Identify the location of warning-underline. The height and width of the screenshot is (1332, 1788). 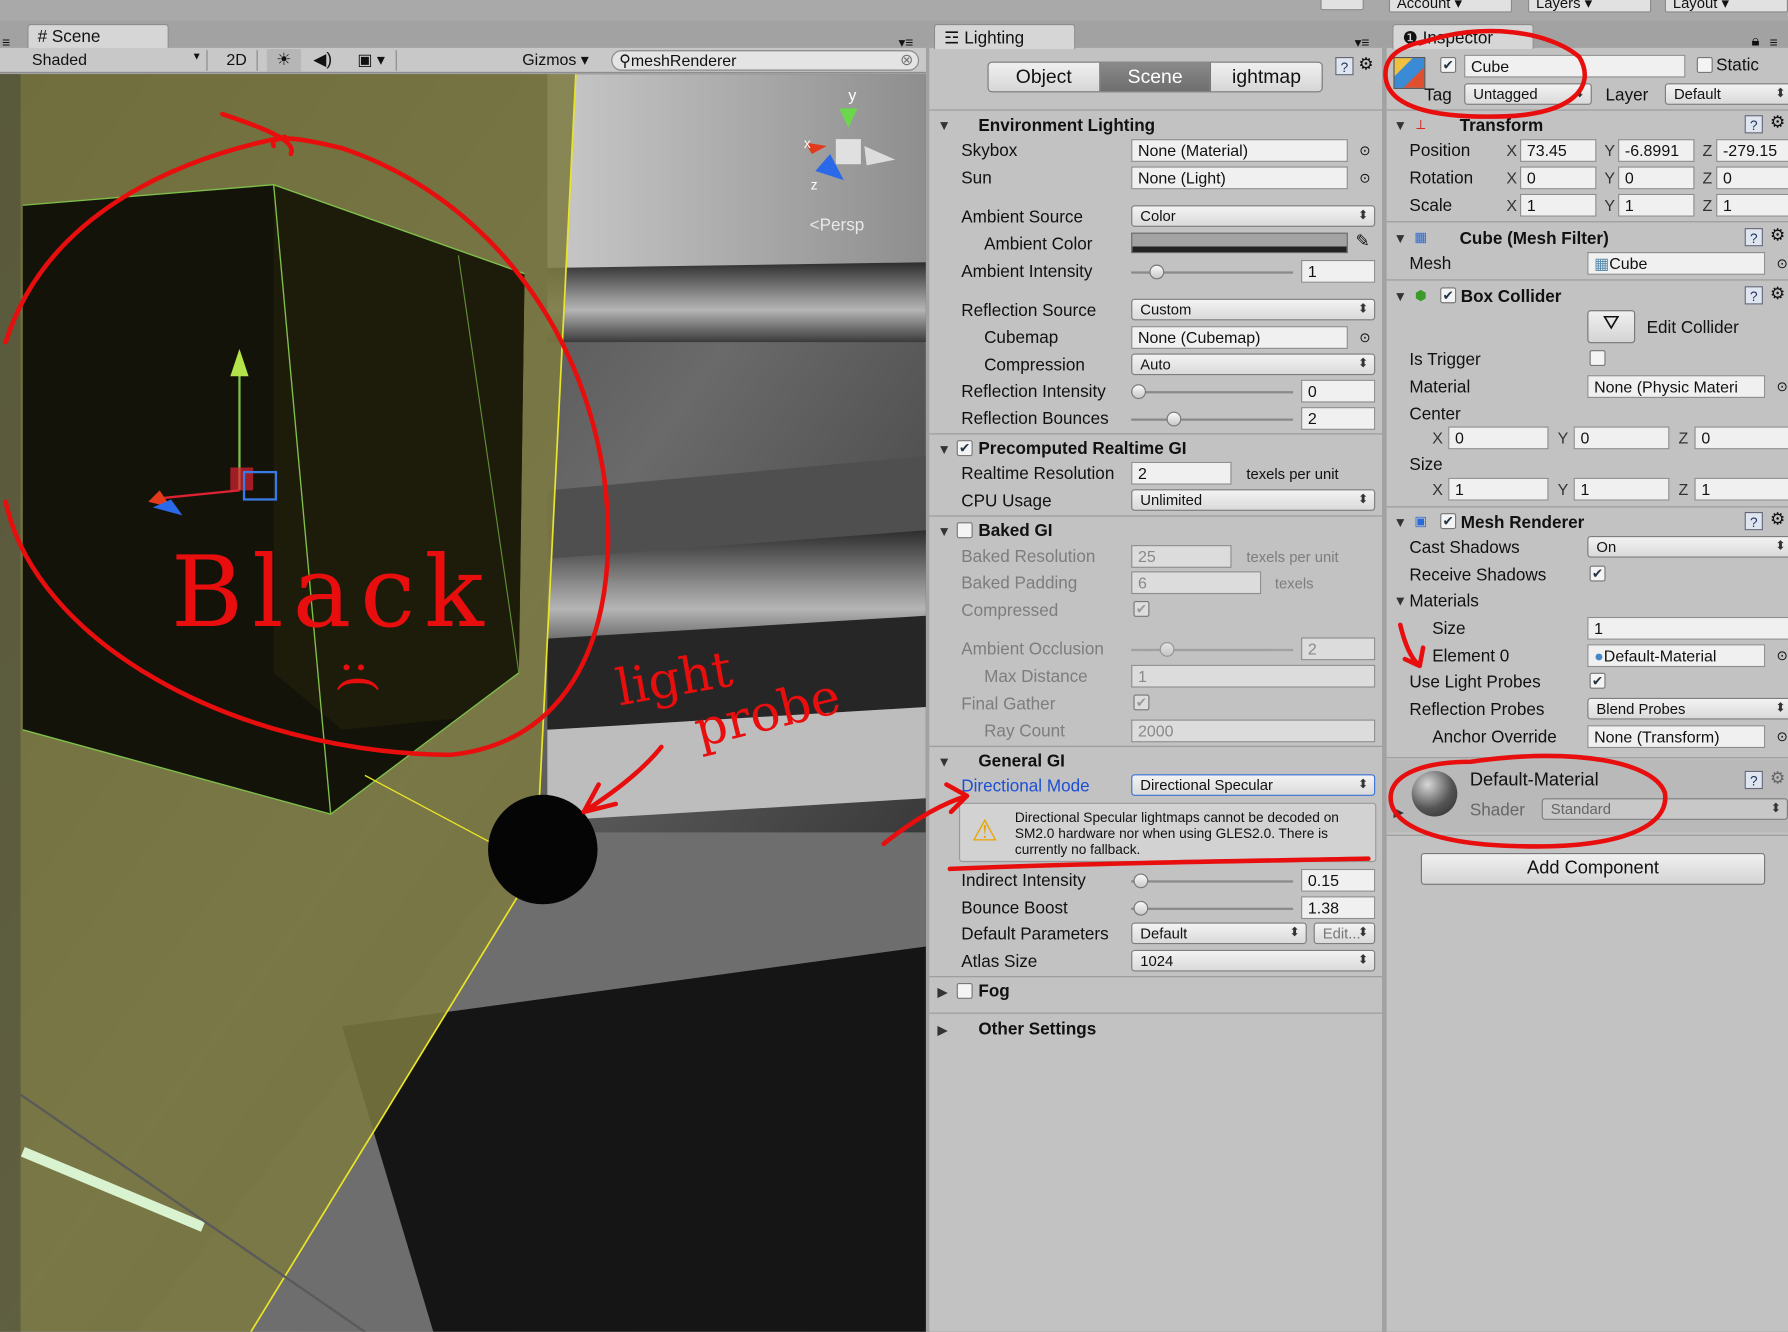
(1159, 864).